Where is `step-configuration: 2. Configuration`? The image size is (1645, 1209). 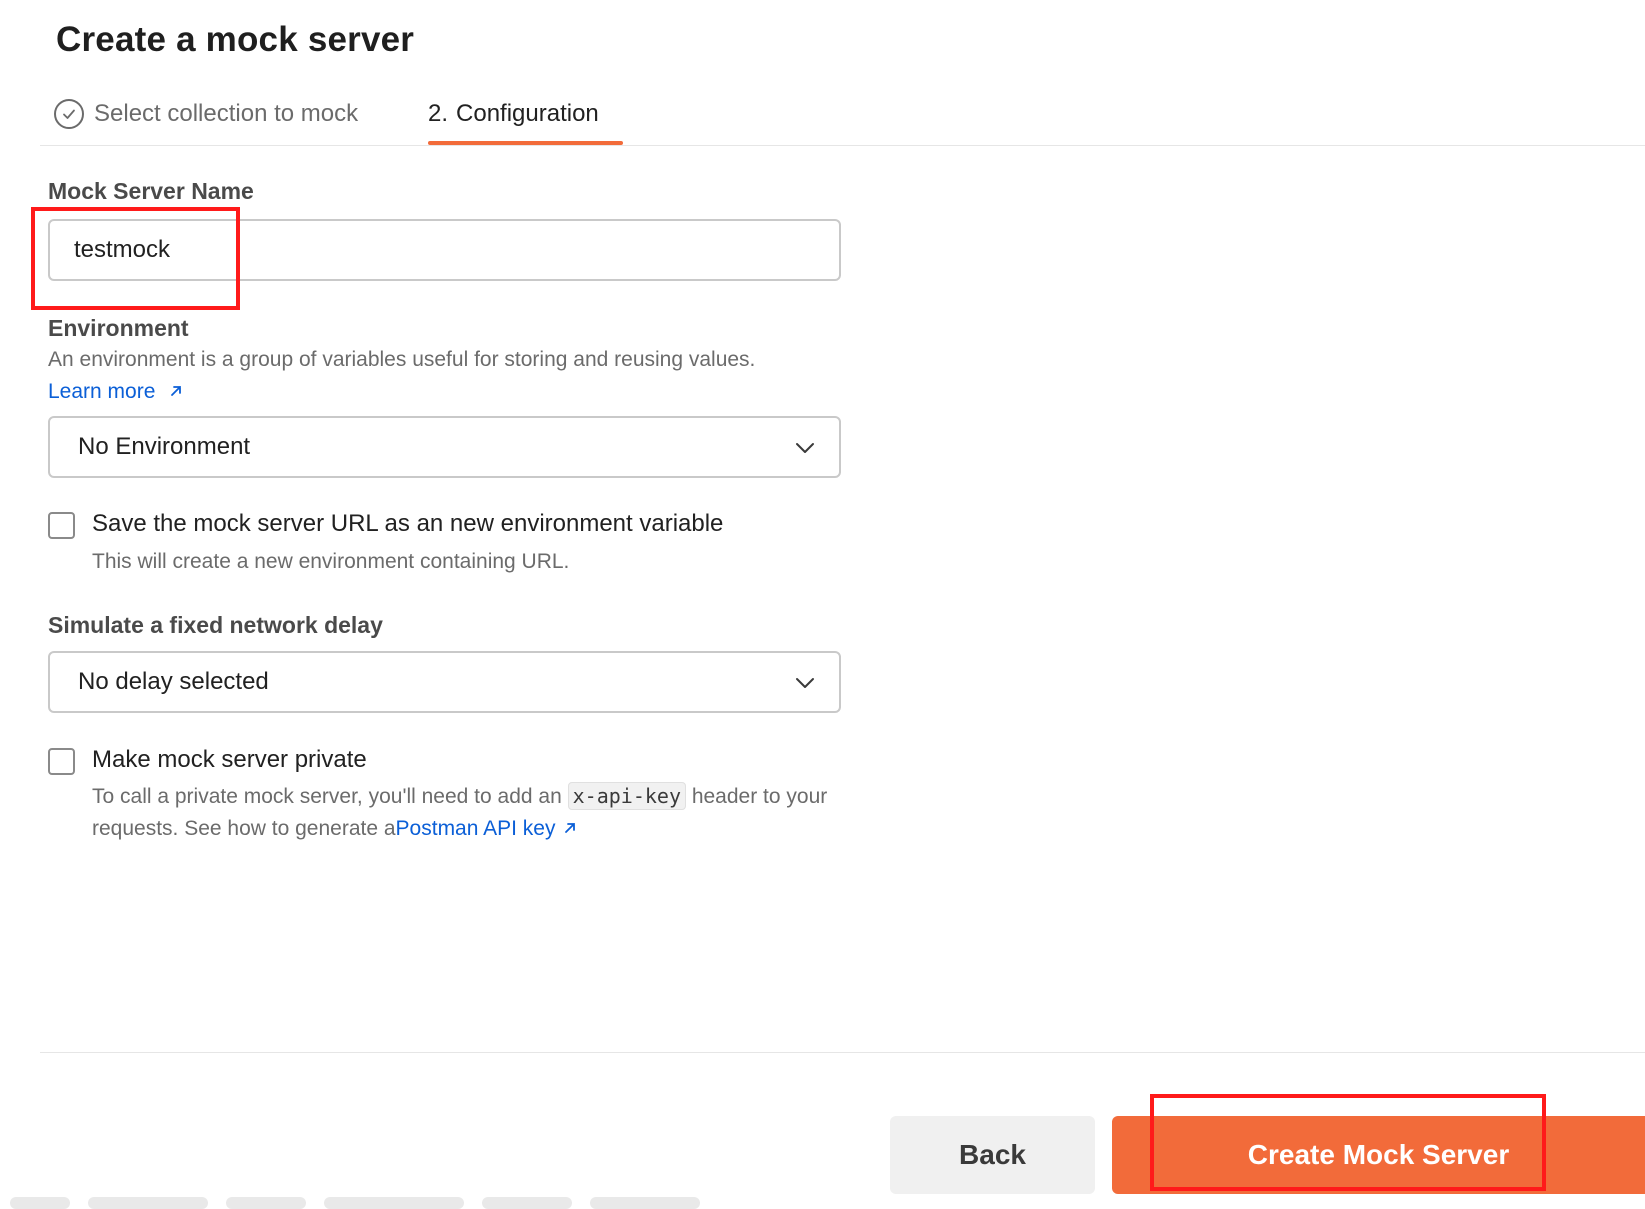
step-configuration: 2. Configuration is located at coordinates (513, 114).